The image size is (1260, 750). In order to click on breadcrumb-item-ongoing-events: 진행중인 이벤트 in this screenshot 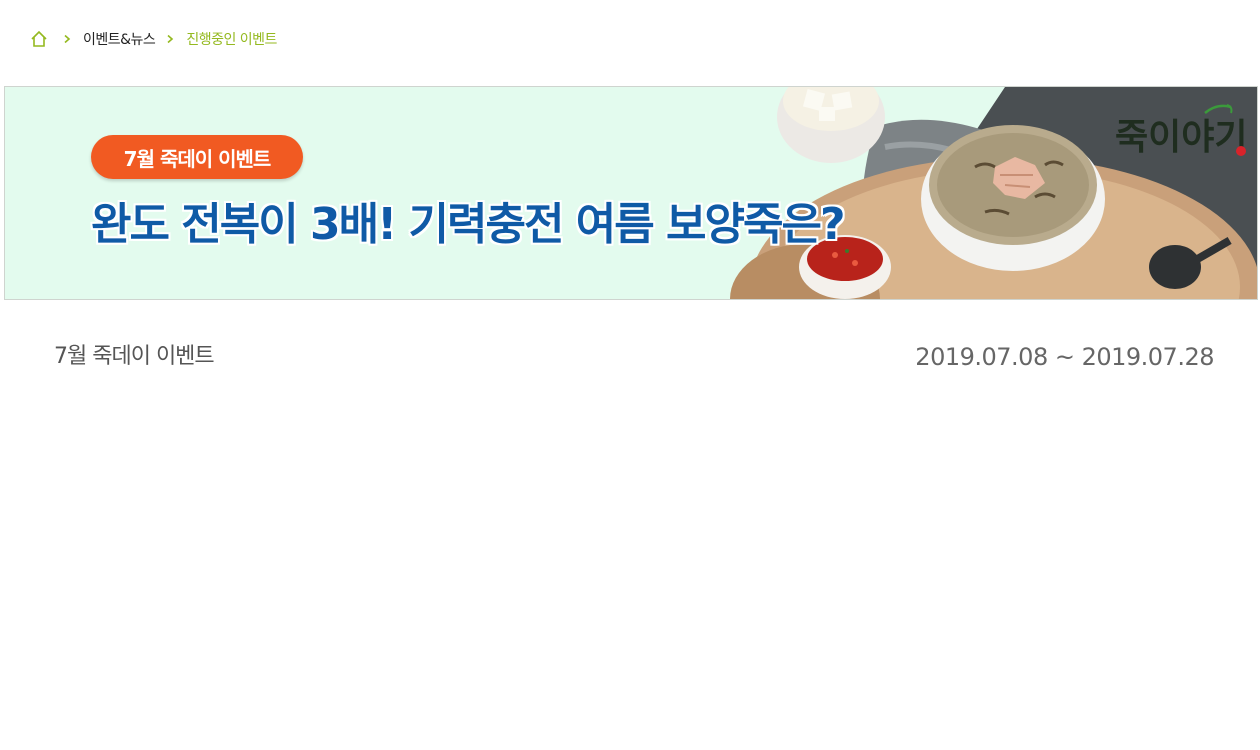, I will do `click(231, 39)`.